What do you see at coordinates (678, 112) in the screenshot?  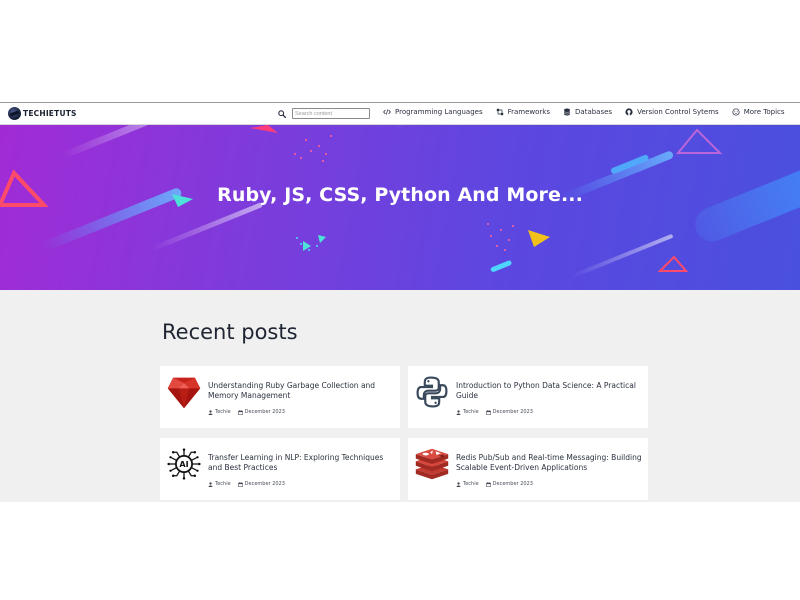 I see `nav-label: Version Control Sytems` at bounding box center [678, 112].